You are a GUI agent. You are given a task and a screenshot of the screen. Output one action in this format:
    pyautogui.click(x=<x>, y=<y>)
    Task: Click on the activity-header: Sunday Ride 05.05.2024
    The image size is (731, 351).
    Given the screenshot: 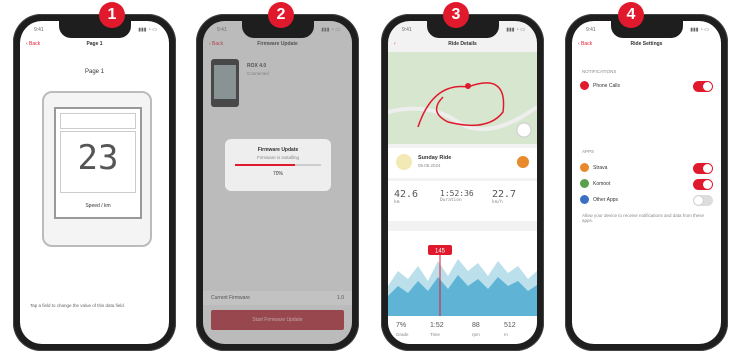 What is the action you would take?
    pyautogui.click(x=462, y=163)
    